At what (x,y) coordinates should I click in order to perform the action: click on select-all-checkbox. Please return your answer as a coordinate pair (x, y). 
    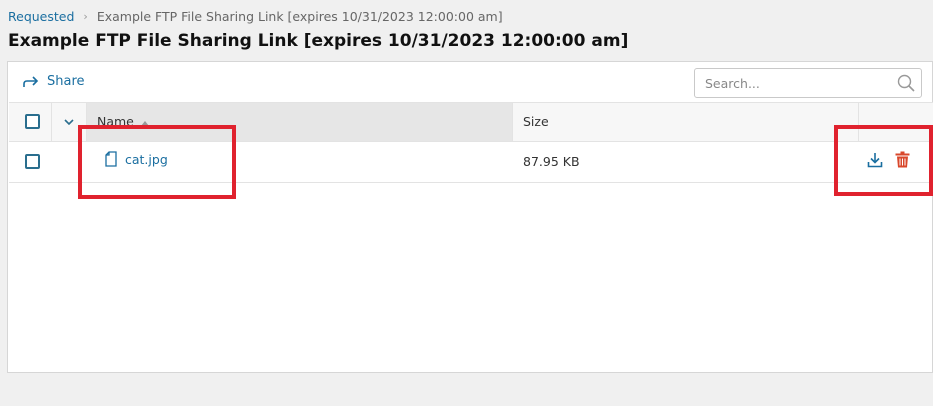
    Looking at the image, I should click on (32, 121).